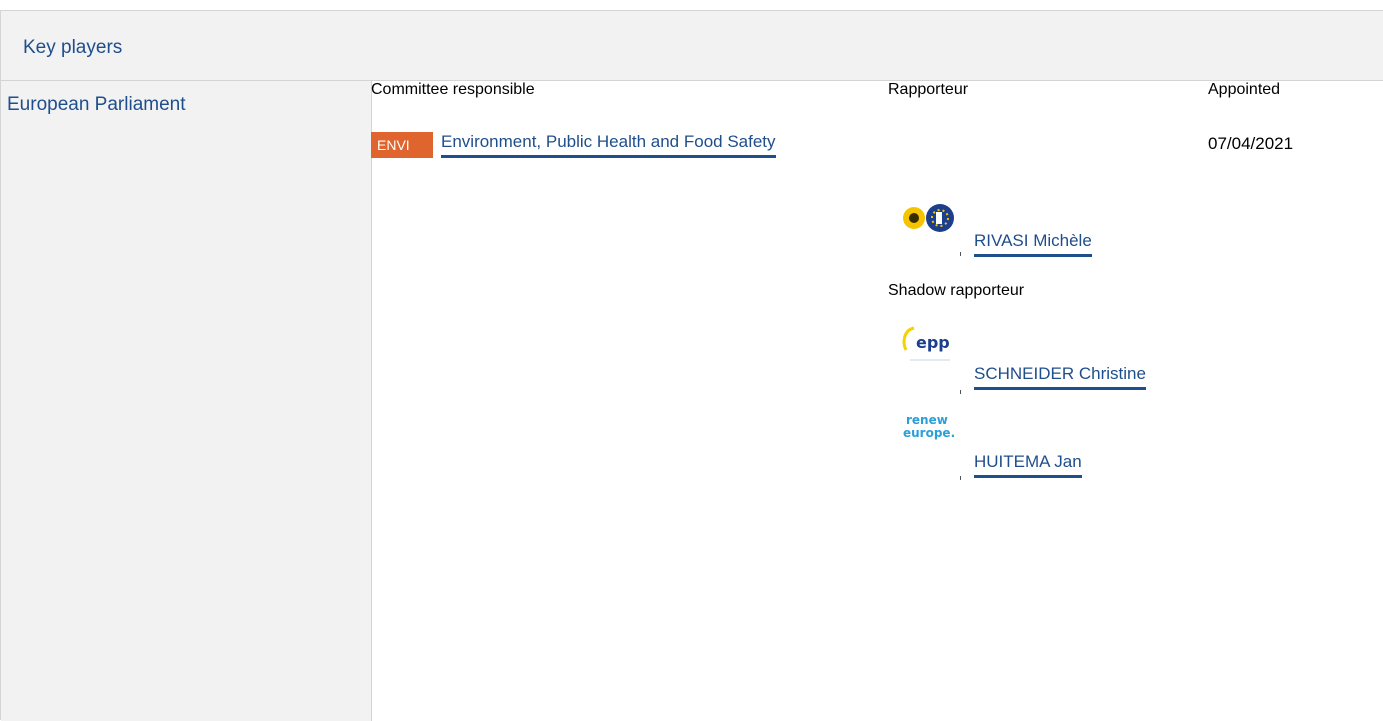 This screenshot has height=721, width=1383. I want to click on shadow-rapporteur-link: HUITEMA Jan, so click(1028, 465).